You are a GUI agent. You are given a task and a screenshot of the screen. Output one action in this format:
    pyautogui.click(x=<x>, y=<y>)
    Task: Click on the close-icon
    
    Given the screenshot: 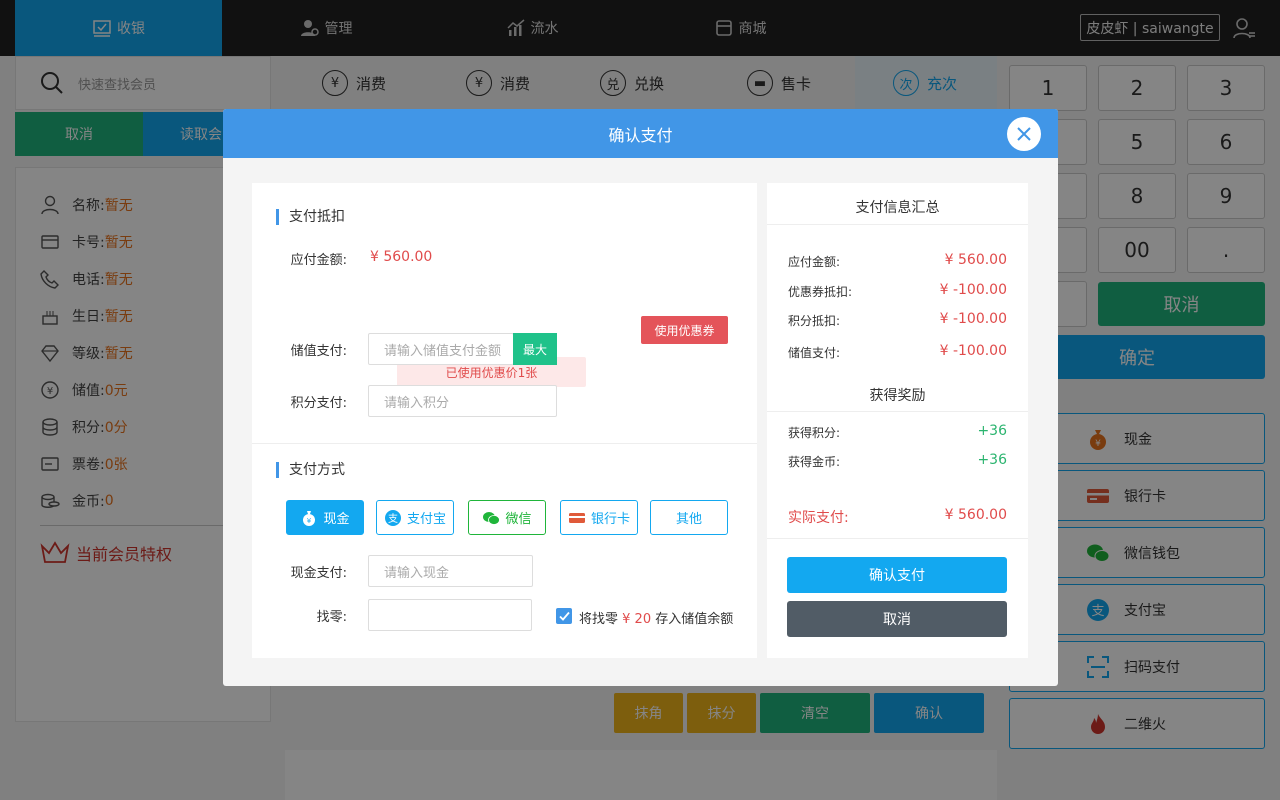 What is the action you would take?
    pyautogui.click(x=1024, y=134)
    